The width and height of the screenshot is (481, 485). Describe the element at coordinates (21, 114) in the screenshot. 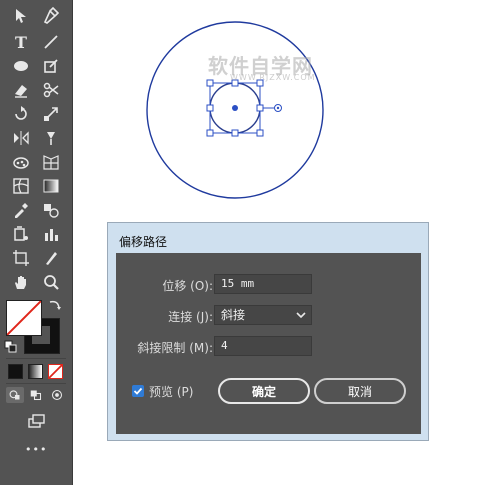

I see `rotate-icon` at that location.